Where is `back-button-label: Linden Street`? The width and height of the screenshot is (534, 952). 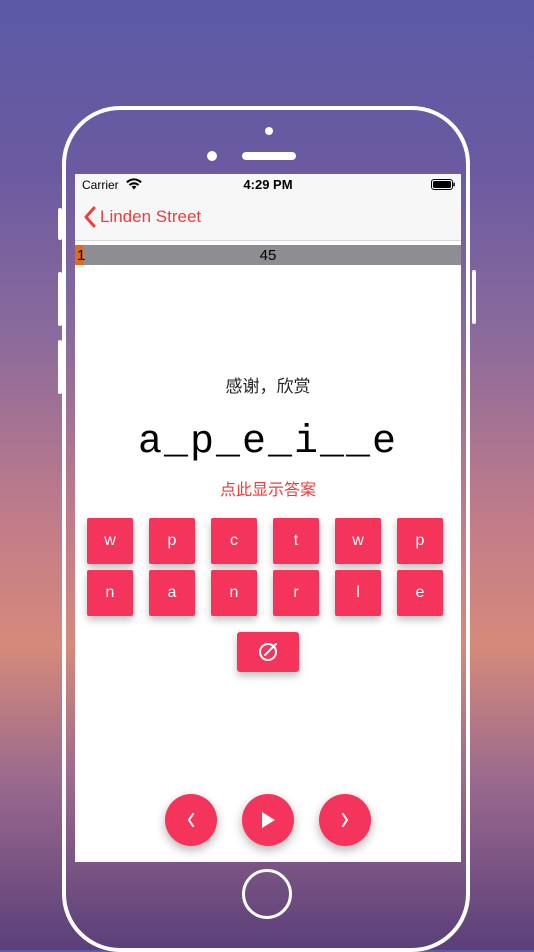
back-button-label: Linden Street is located at coordinates (151, 216).